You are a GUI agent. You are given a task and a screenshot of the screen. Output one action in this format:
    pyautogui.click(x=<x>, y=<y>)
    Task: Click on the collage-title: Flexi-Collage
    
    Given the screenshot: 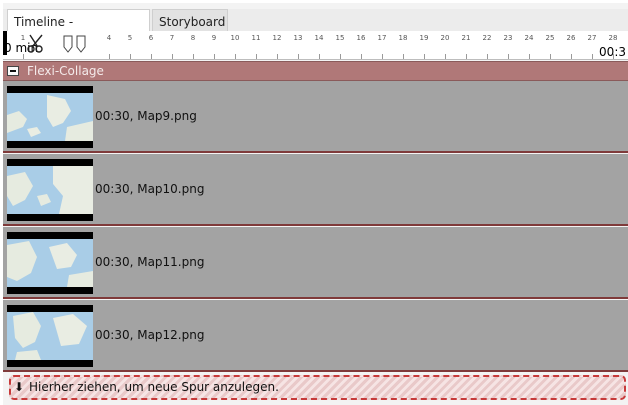 What is the action you would take?
    pyautogui.click(x=65, y=71)
    